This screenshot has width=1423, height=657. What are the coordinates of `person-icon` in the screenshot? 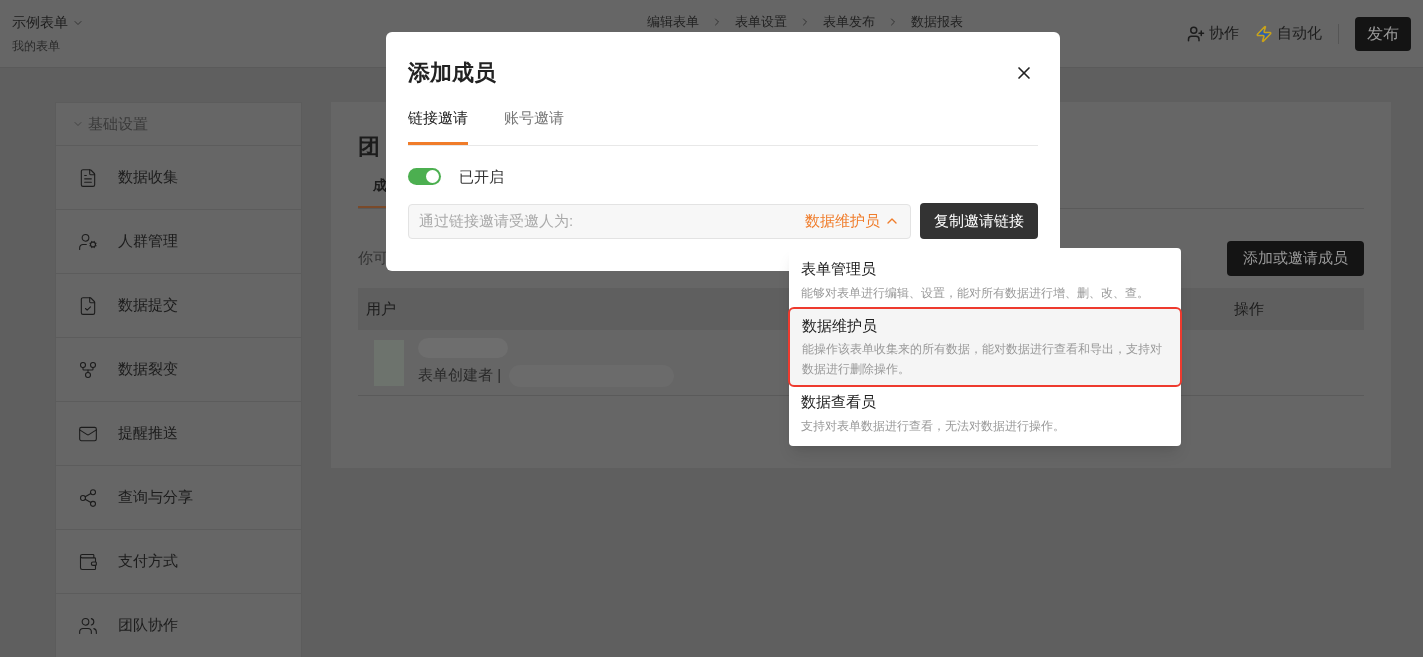 It's located at (88, 241).